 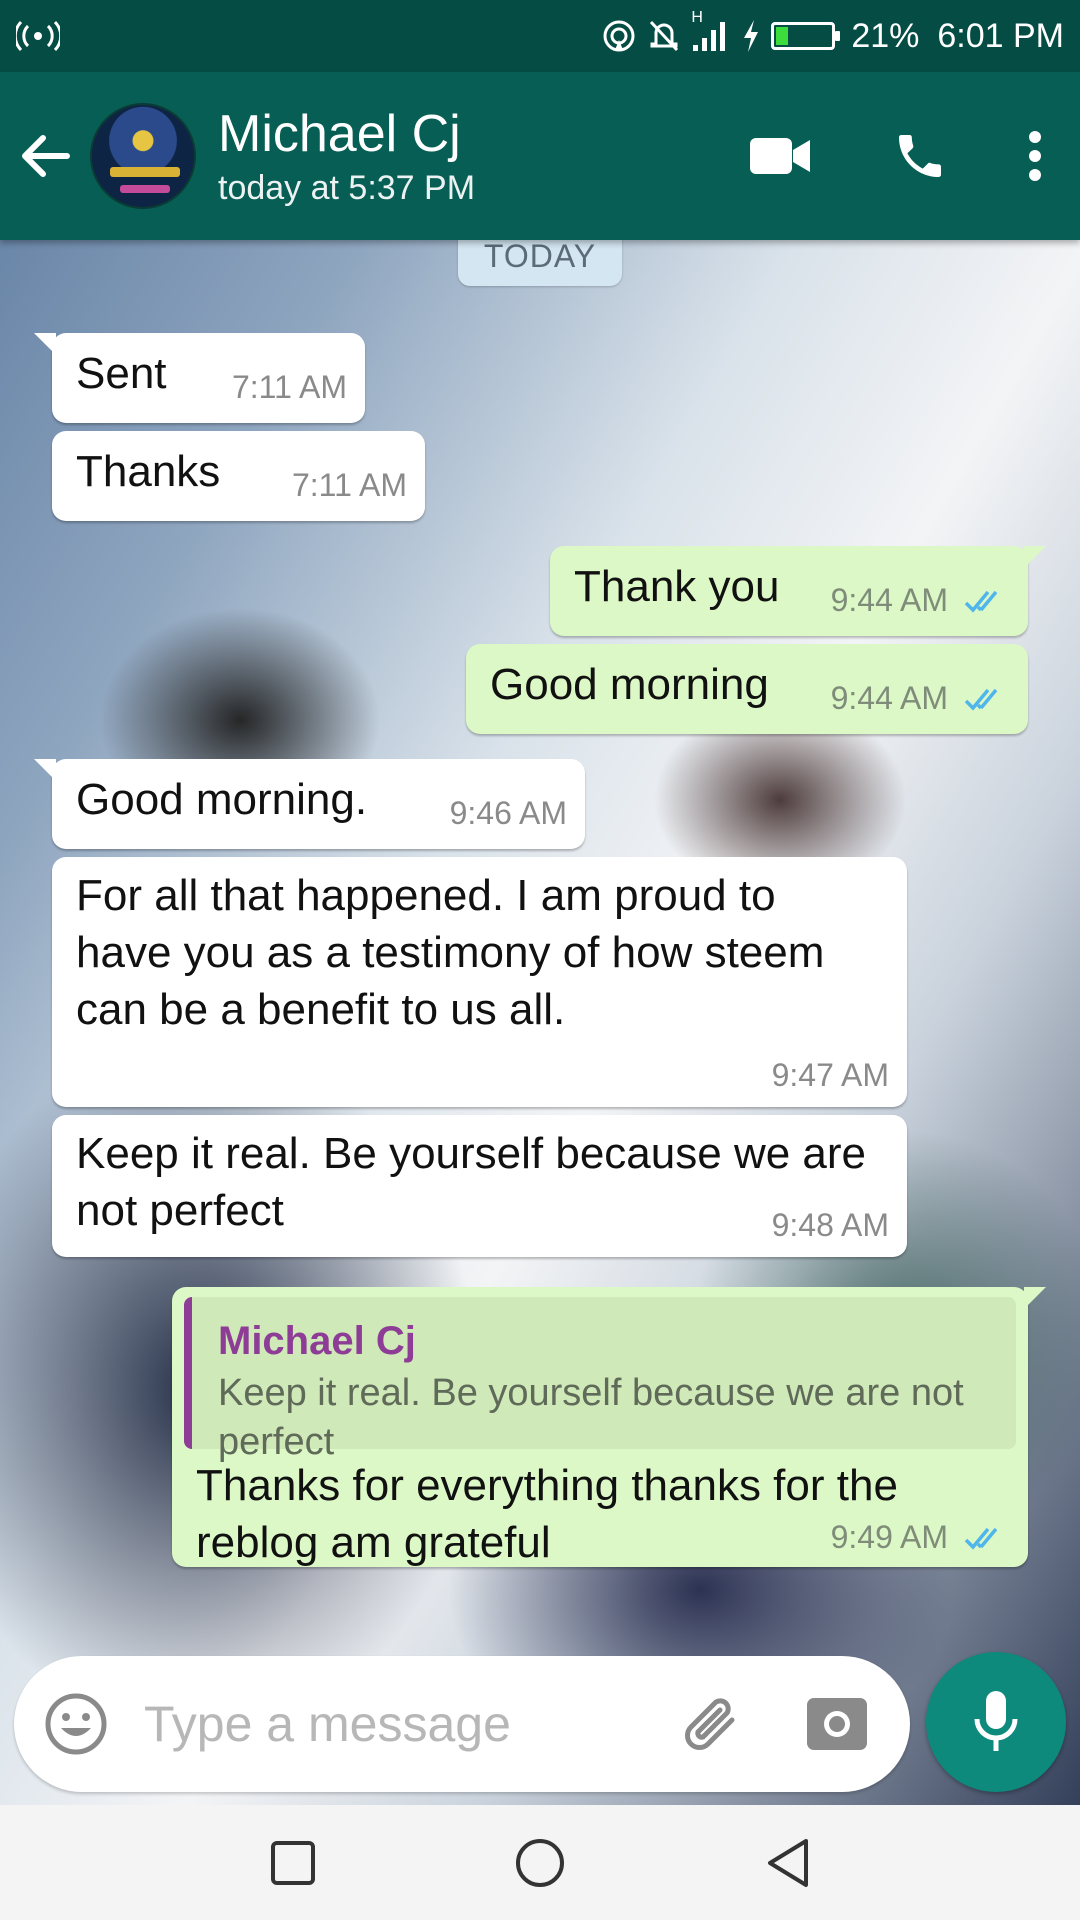 I want to click on attachment-icon, so click(x=710, y=1724).